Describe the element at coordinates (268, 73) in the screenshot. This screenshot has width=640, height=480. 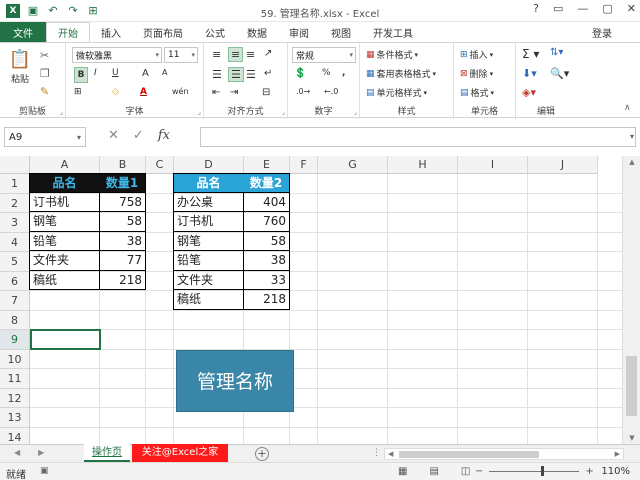
I see `wrap-text-icon: ↵` at that location.